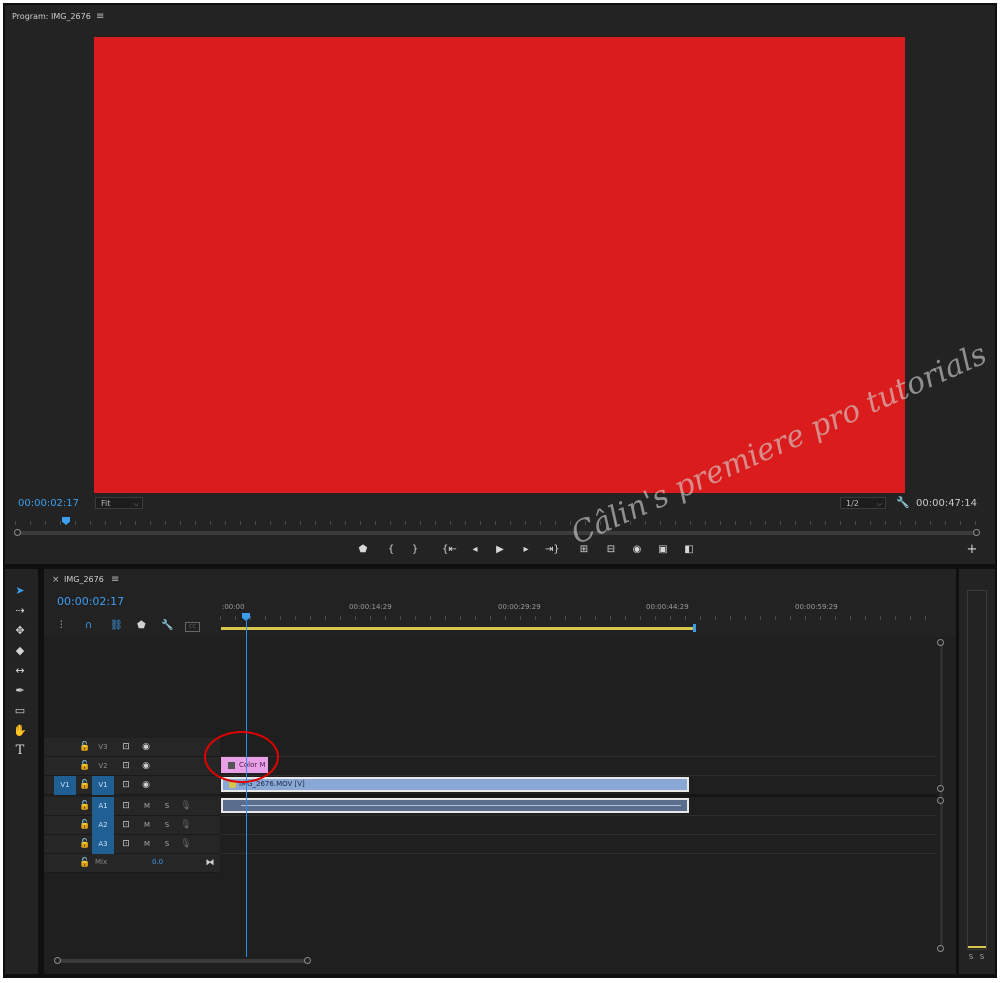 The image size is (1000, 983). I want to click on zoom-level-select: Fit ⌵, so click(119, 503).